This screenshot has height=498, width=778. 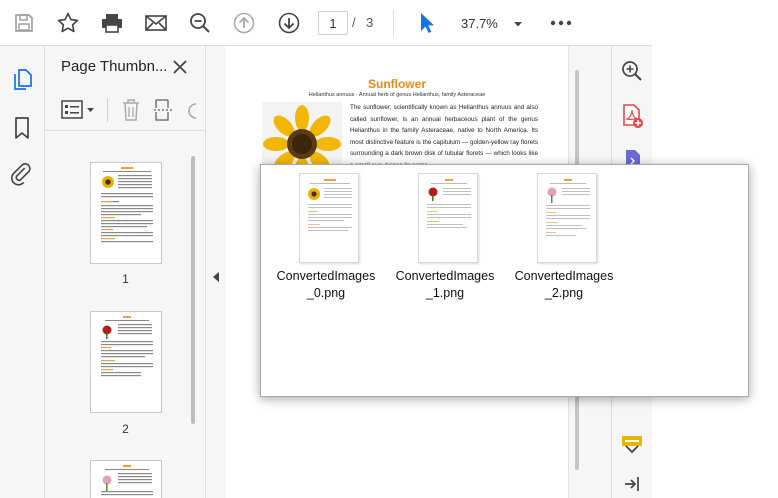 I want to click on save-icon, so click(x=24, y=23).